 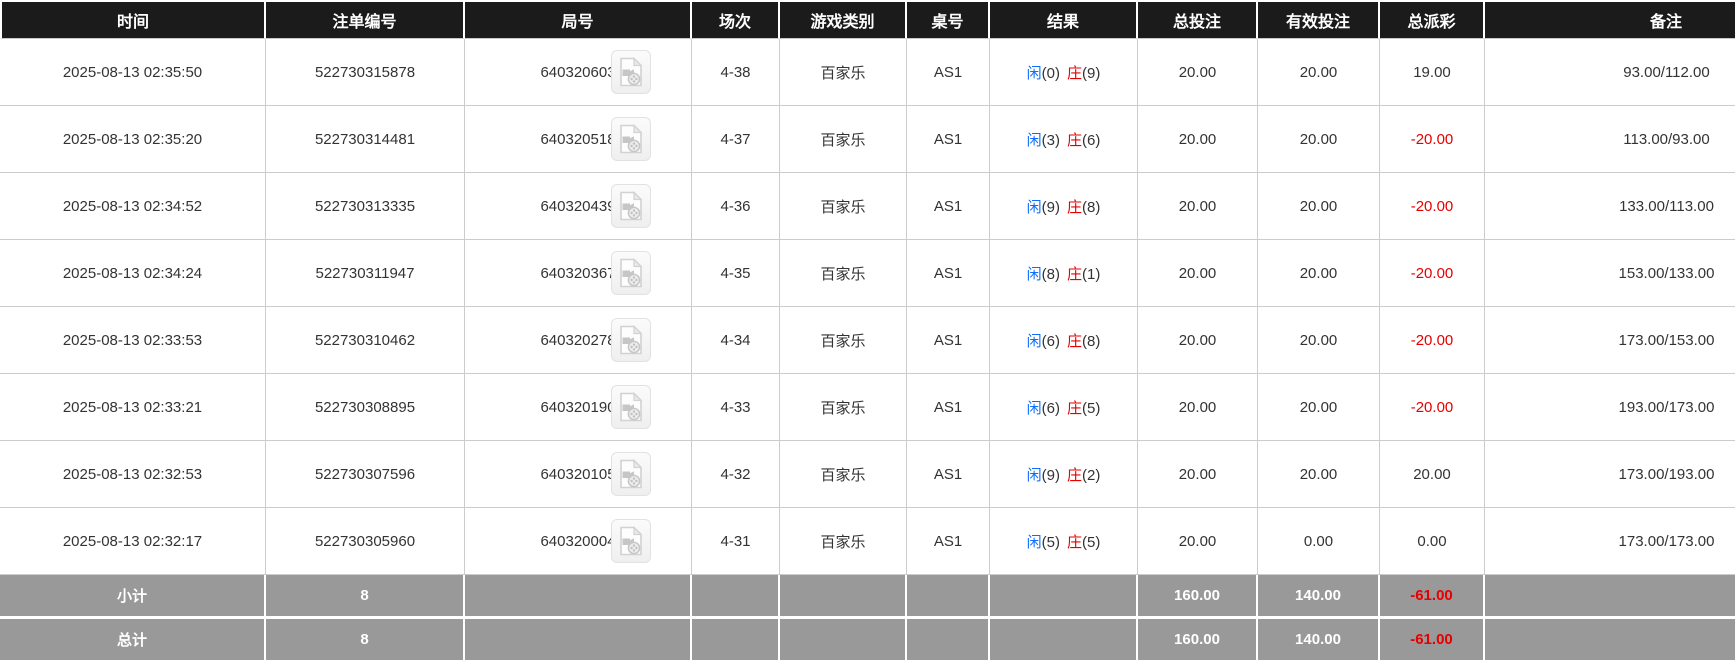 What do you see at coordinates (736, 597) in the screenshot?
I see `summary-empty-session` at bounding box center [736, 597].